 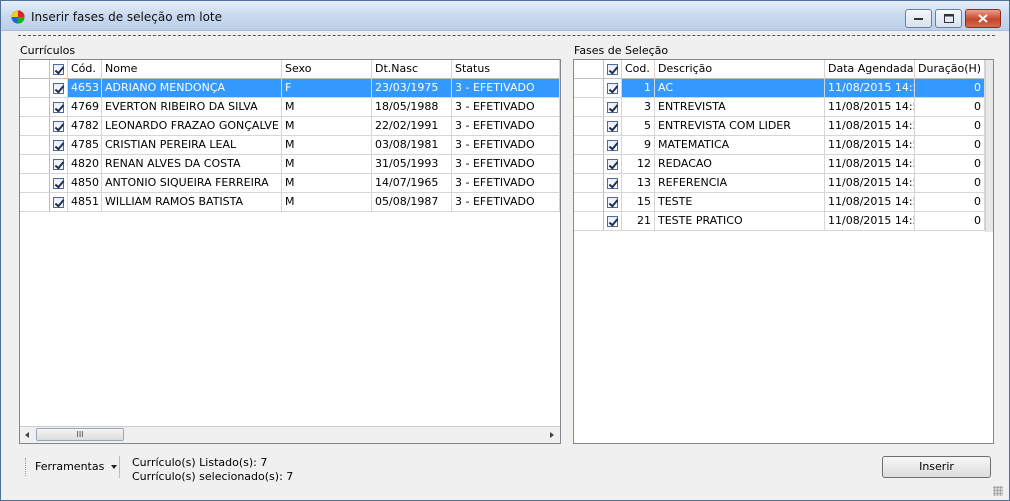 I want to click on cell-cod: 4785, so click(x=85, y=145).